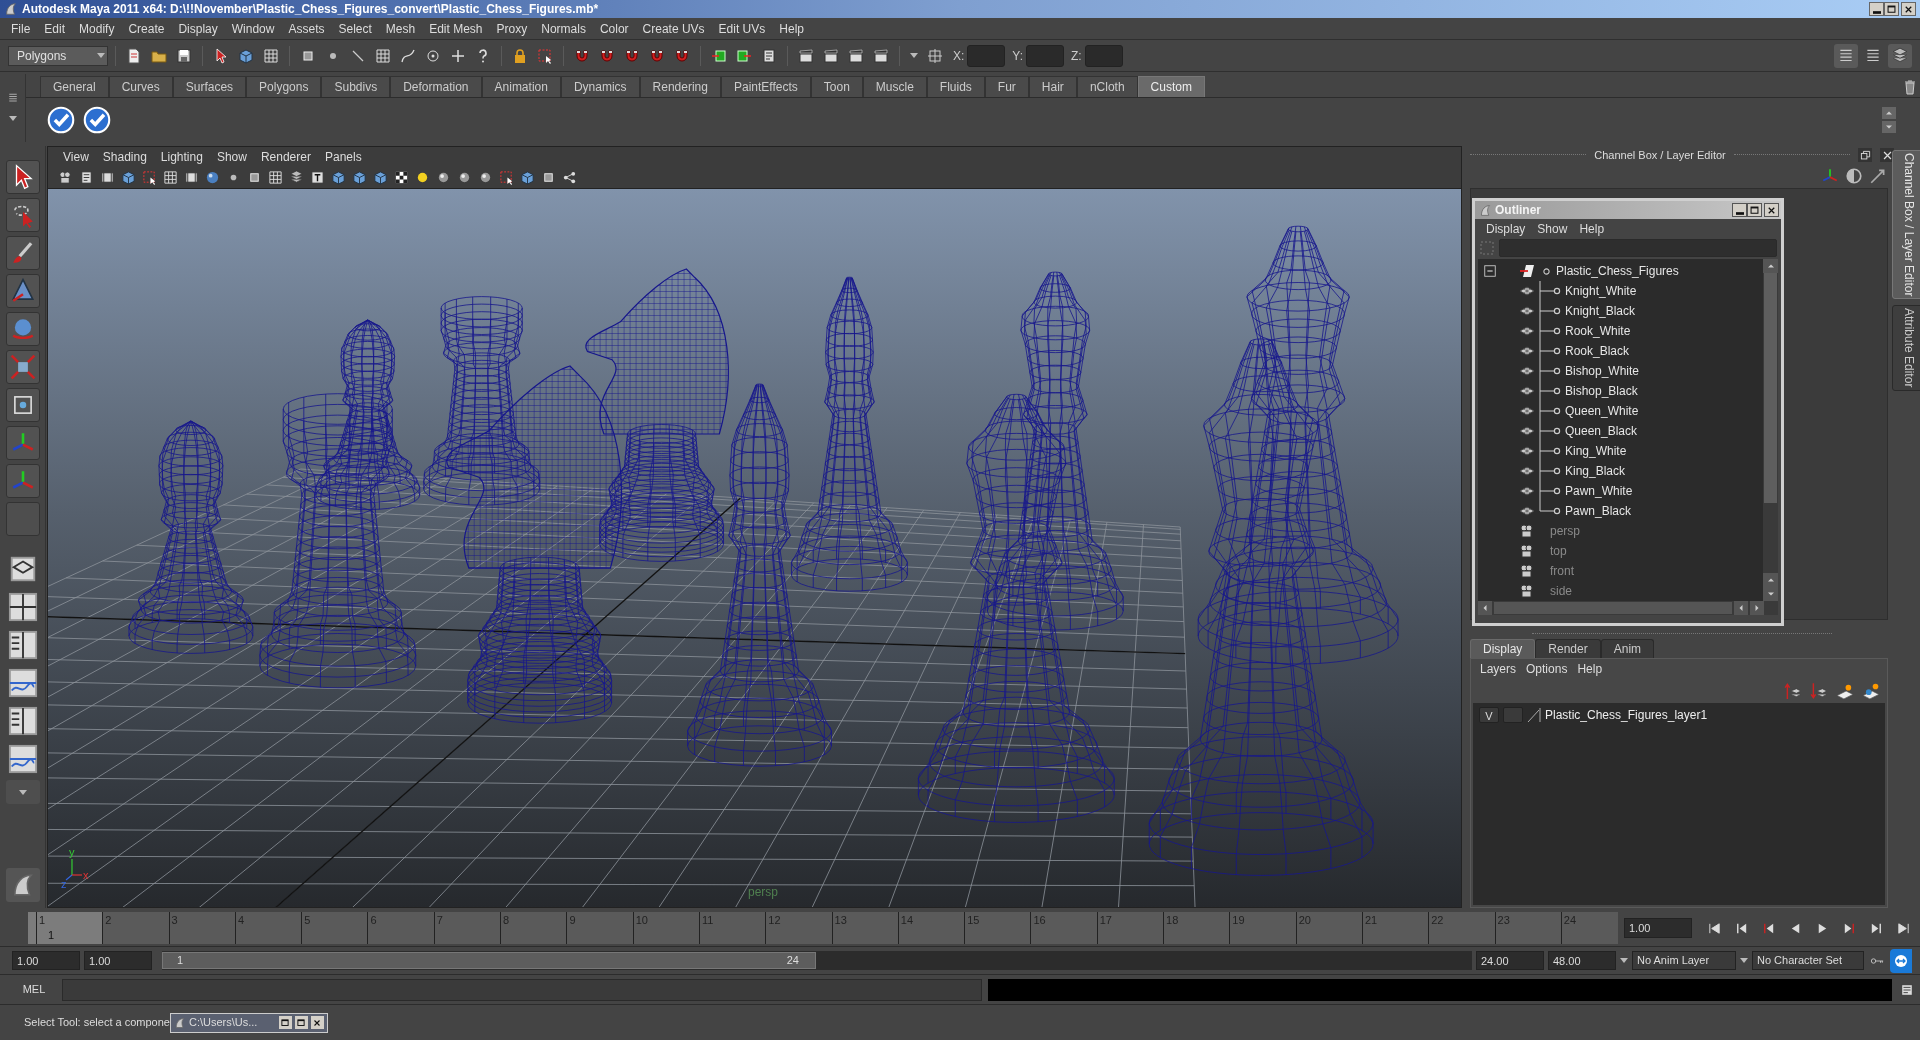 This screenshot has height=1040, width=1920. I want to click on menu-item: Create UVs, so click(673, 28).